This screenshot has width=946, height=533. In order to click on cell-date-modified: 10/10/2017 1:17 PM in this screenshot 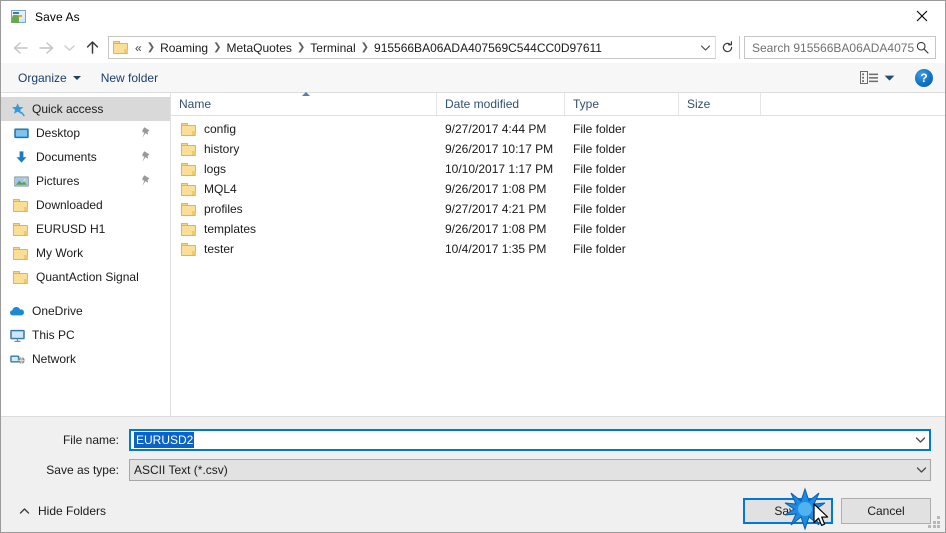, I will do `click(499, 169)`.